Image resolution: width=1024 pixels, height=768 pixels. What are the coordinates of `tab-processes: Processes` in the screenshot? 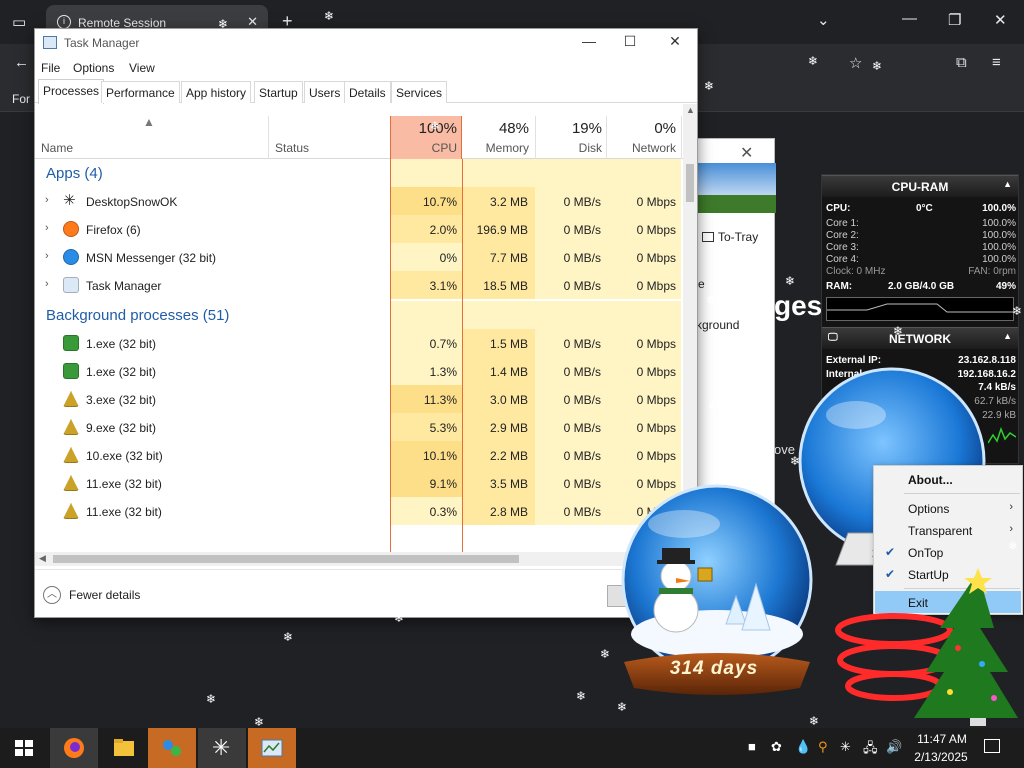 It's located at (71, 91).